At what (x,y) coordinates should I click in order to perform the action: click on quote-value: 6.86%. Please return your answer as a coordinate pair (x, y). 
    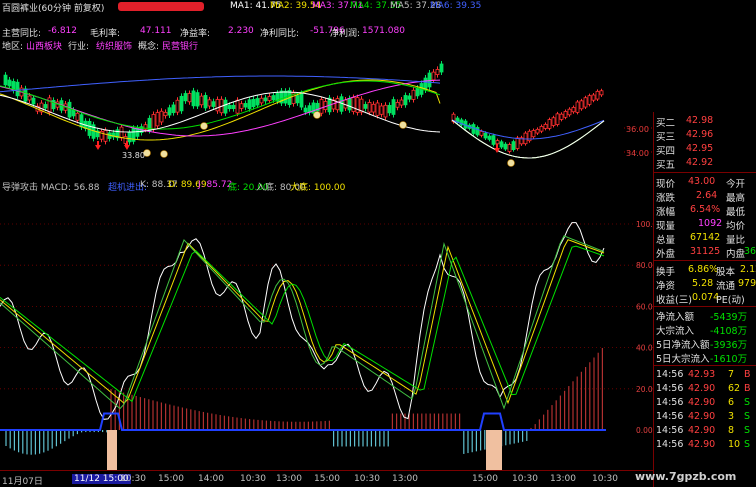
    Looking at the image, I should click on (703, 269).